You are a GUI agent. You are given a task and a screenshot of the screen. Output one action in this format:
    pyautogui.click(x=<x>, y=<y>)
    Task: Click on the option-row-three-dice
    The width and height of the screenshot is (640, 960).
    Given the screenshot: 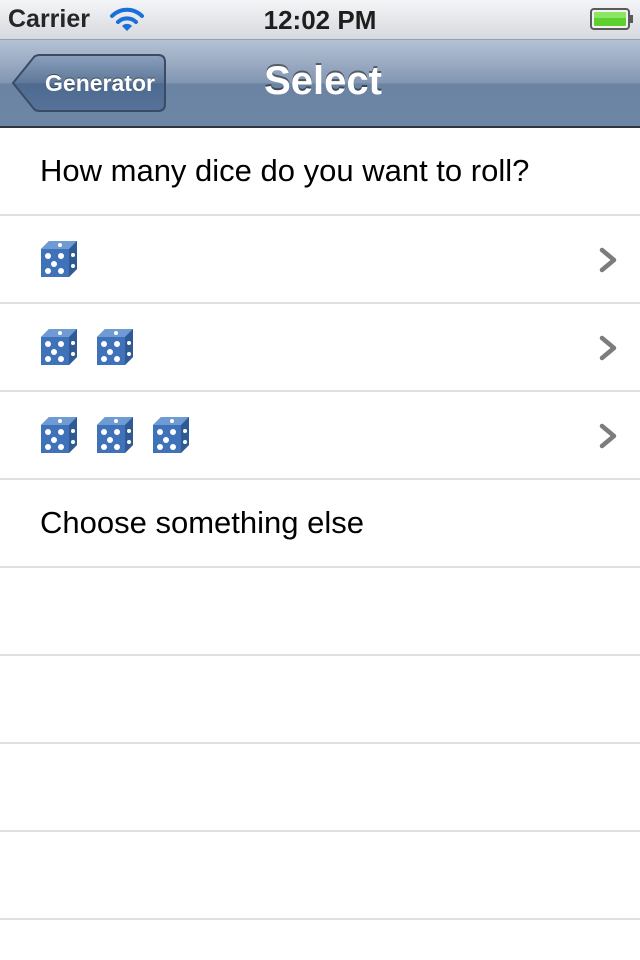 What is the action you would take?
    pyautogui.click(x=320, y=436)
    